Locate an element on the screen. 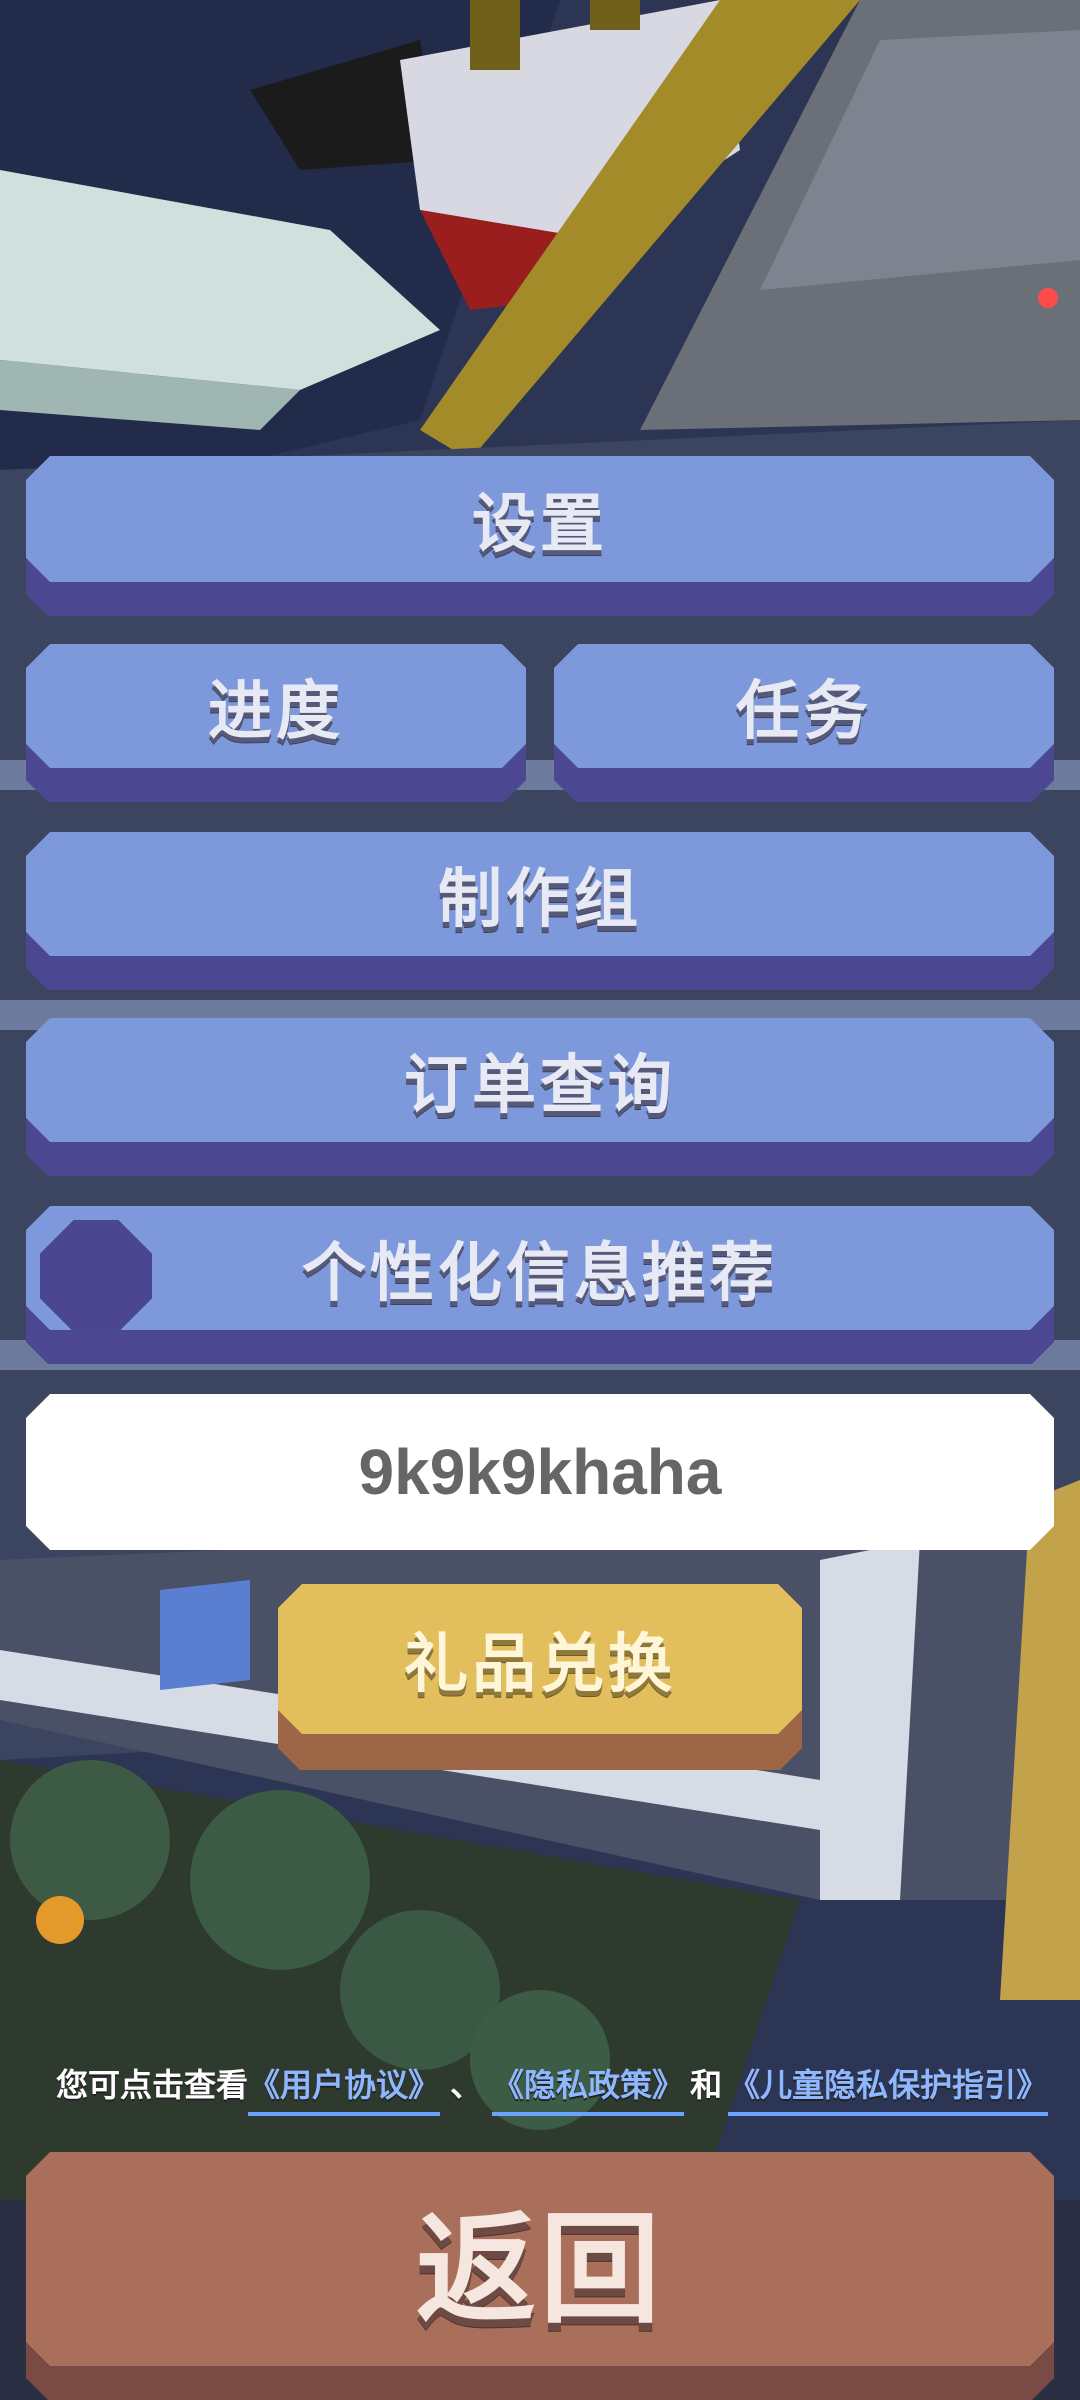 This screenshot has width=1080, height=2400. credits-label: 制作组 is located at coordinates (540, 900).